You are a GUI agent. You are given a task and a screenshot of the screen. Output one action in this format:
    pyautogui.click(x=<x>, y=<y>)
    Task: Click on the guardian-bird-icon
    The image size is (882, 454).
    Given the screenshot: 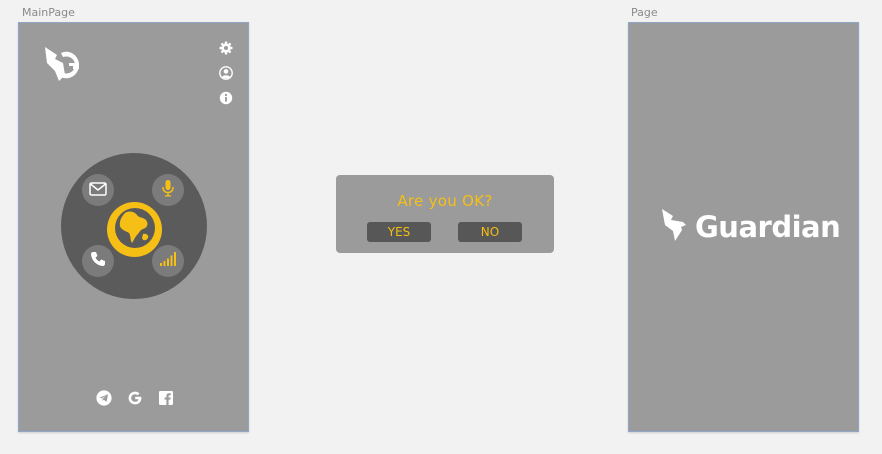 What is the action you would take?
    pyautogui.click(x=674, y=227)
    